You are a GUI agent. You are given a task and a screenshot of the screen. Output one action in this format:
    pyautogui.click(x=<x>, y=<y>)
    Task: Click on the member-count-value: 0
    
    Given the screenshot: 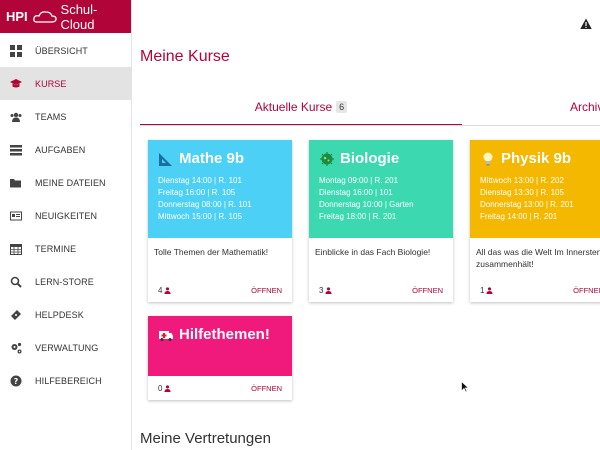 What is the action you would take?
    pyautogui.click(x=160, y=388)
    